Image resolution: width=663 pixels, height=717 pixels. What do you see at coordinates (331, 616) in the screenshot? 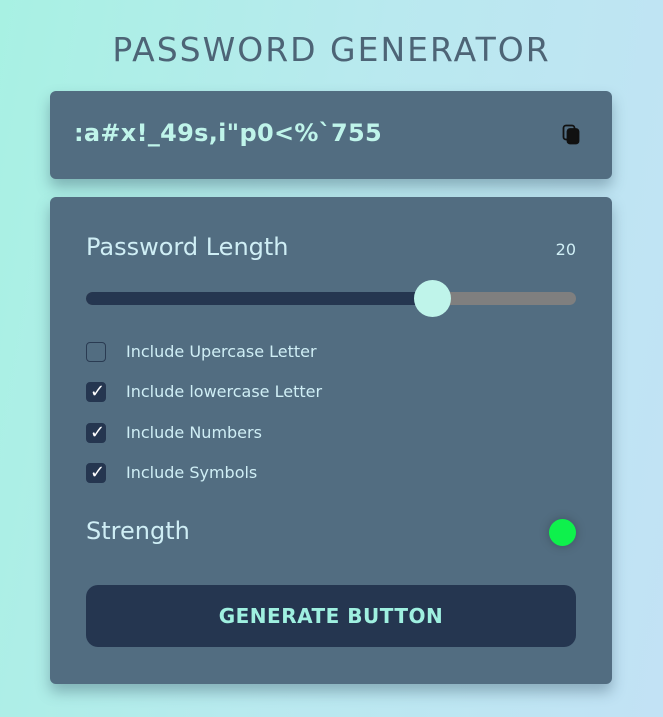
I see `generate-button: GENERATE BUTTON` at bounding box center [331, 616].